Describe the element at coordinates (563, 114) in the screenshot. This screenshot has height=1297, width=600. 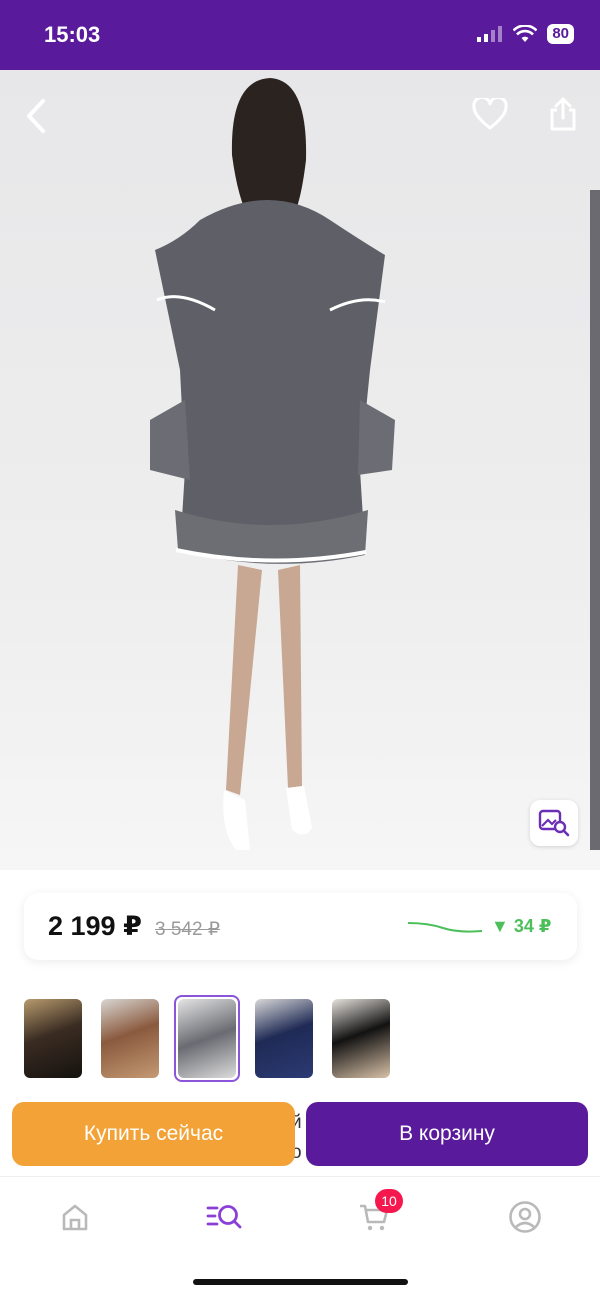
I see `share-icon` at that location.